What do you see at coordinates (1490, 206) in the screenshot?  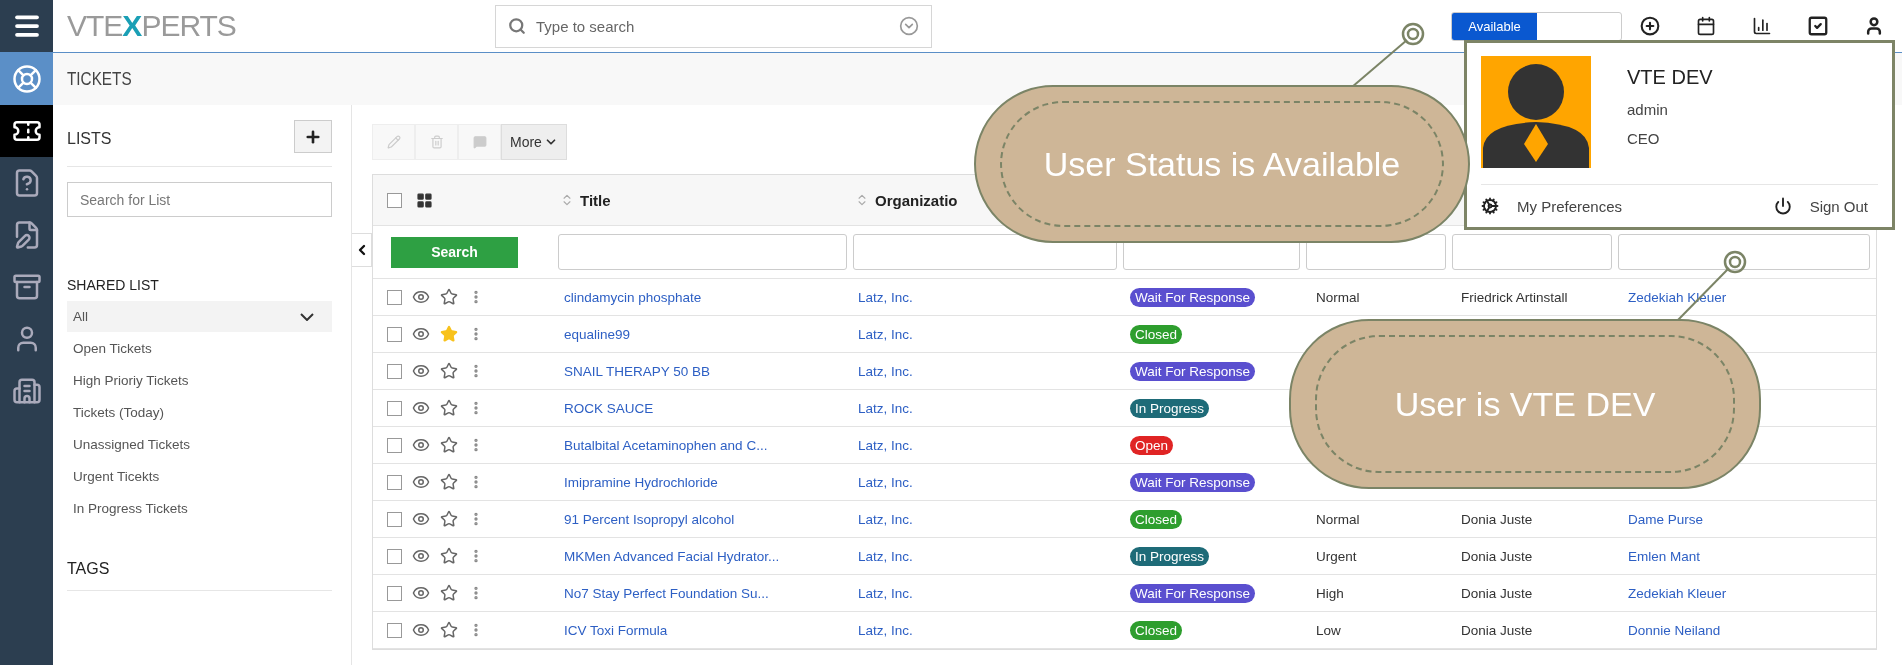 I see `gears-icon` at bounding box center [1490, 206].